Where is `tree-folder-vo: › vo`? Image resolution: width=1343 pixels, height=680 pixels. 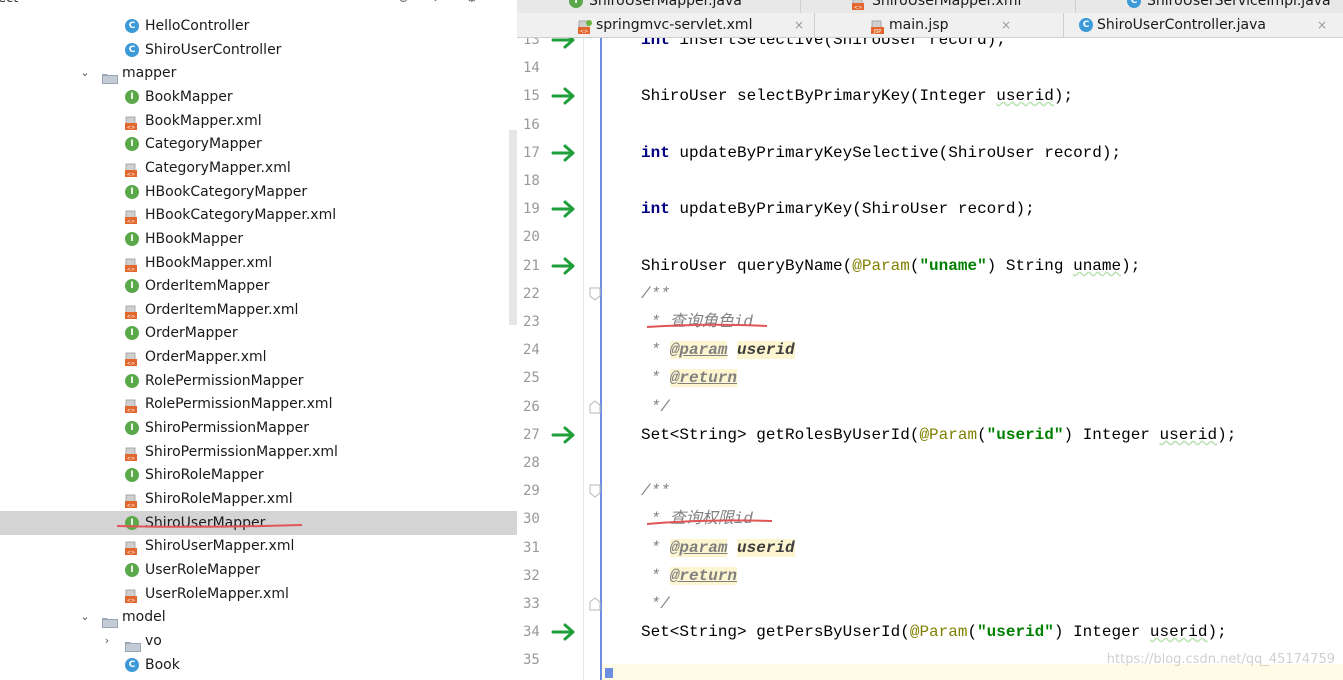
tree-folder-vo: › vo is located at coordinates (258, 641).